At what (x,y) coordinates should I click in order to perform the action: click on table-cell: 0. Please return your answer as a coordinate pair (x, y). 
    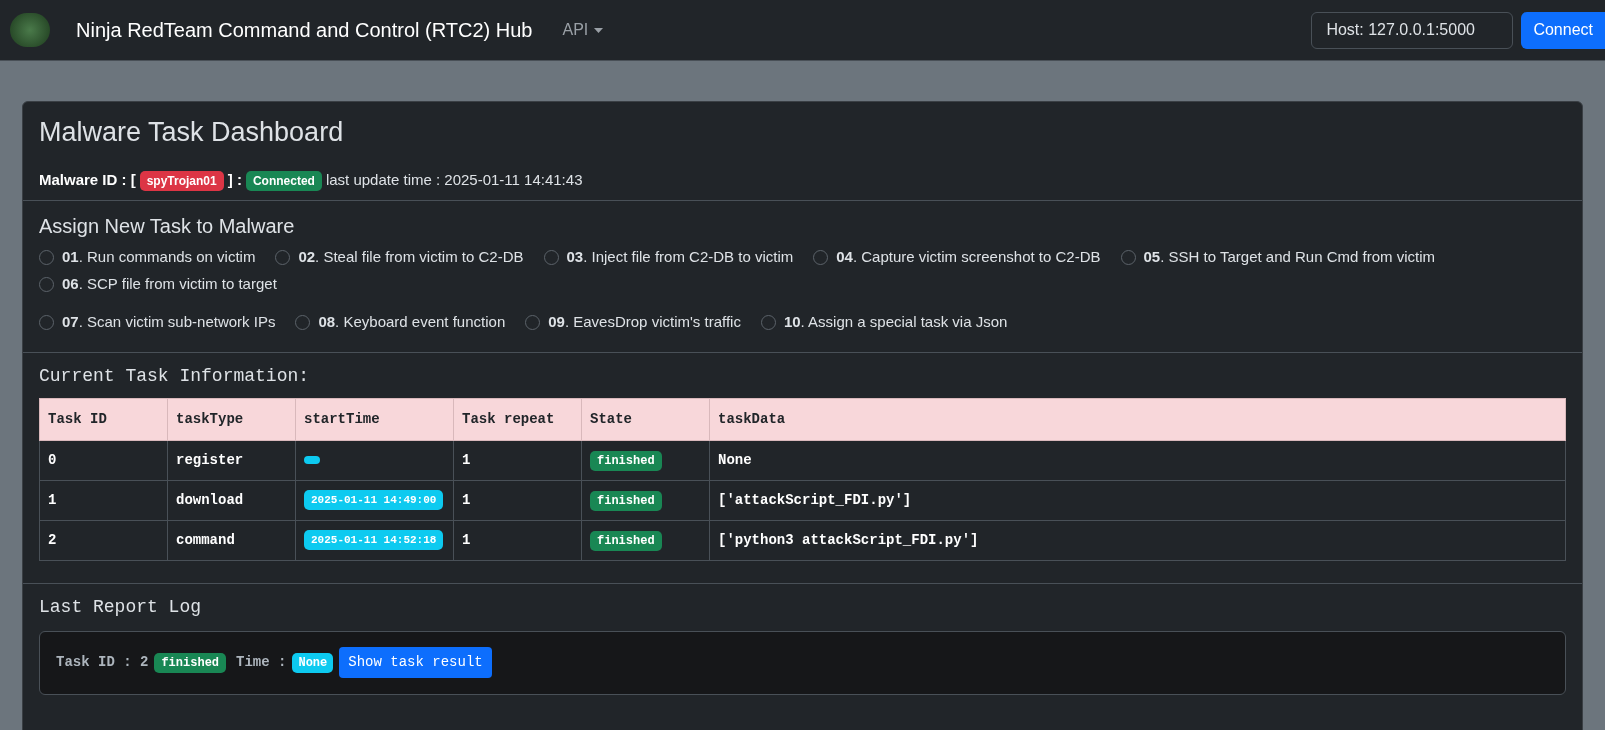
    Looking at the image, I should click on (103, 460).